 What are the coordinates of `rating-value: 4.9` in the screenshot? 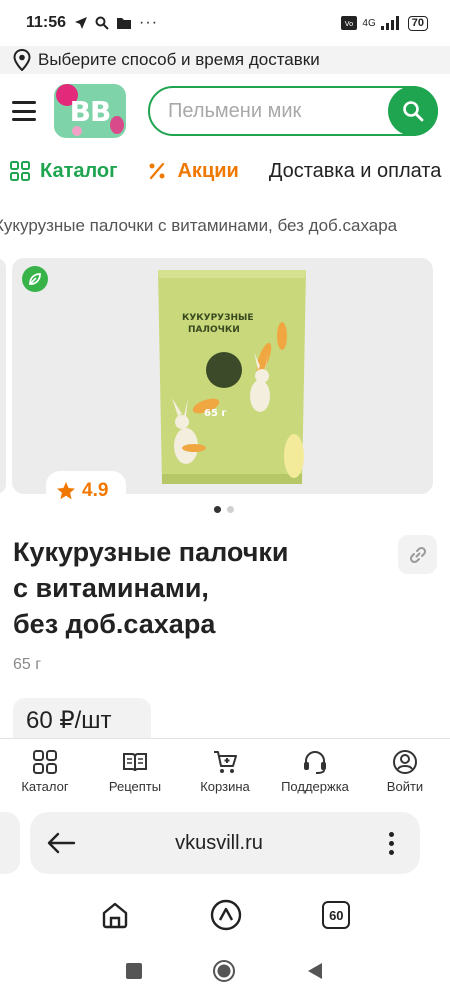 It's located at (95, 490).